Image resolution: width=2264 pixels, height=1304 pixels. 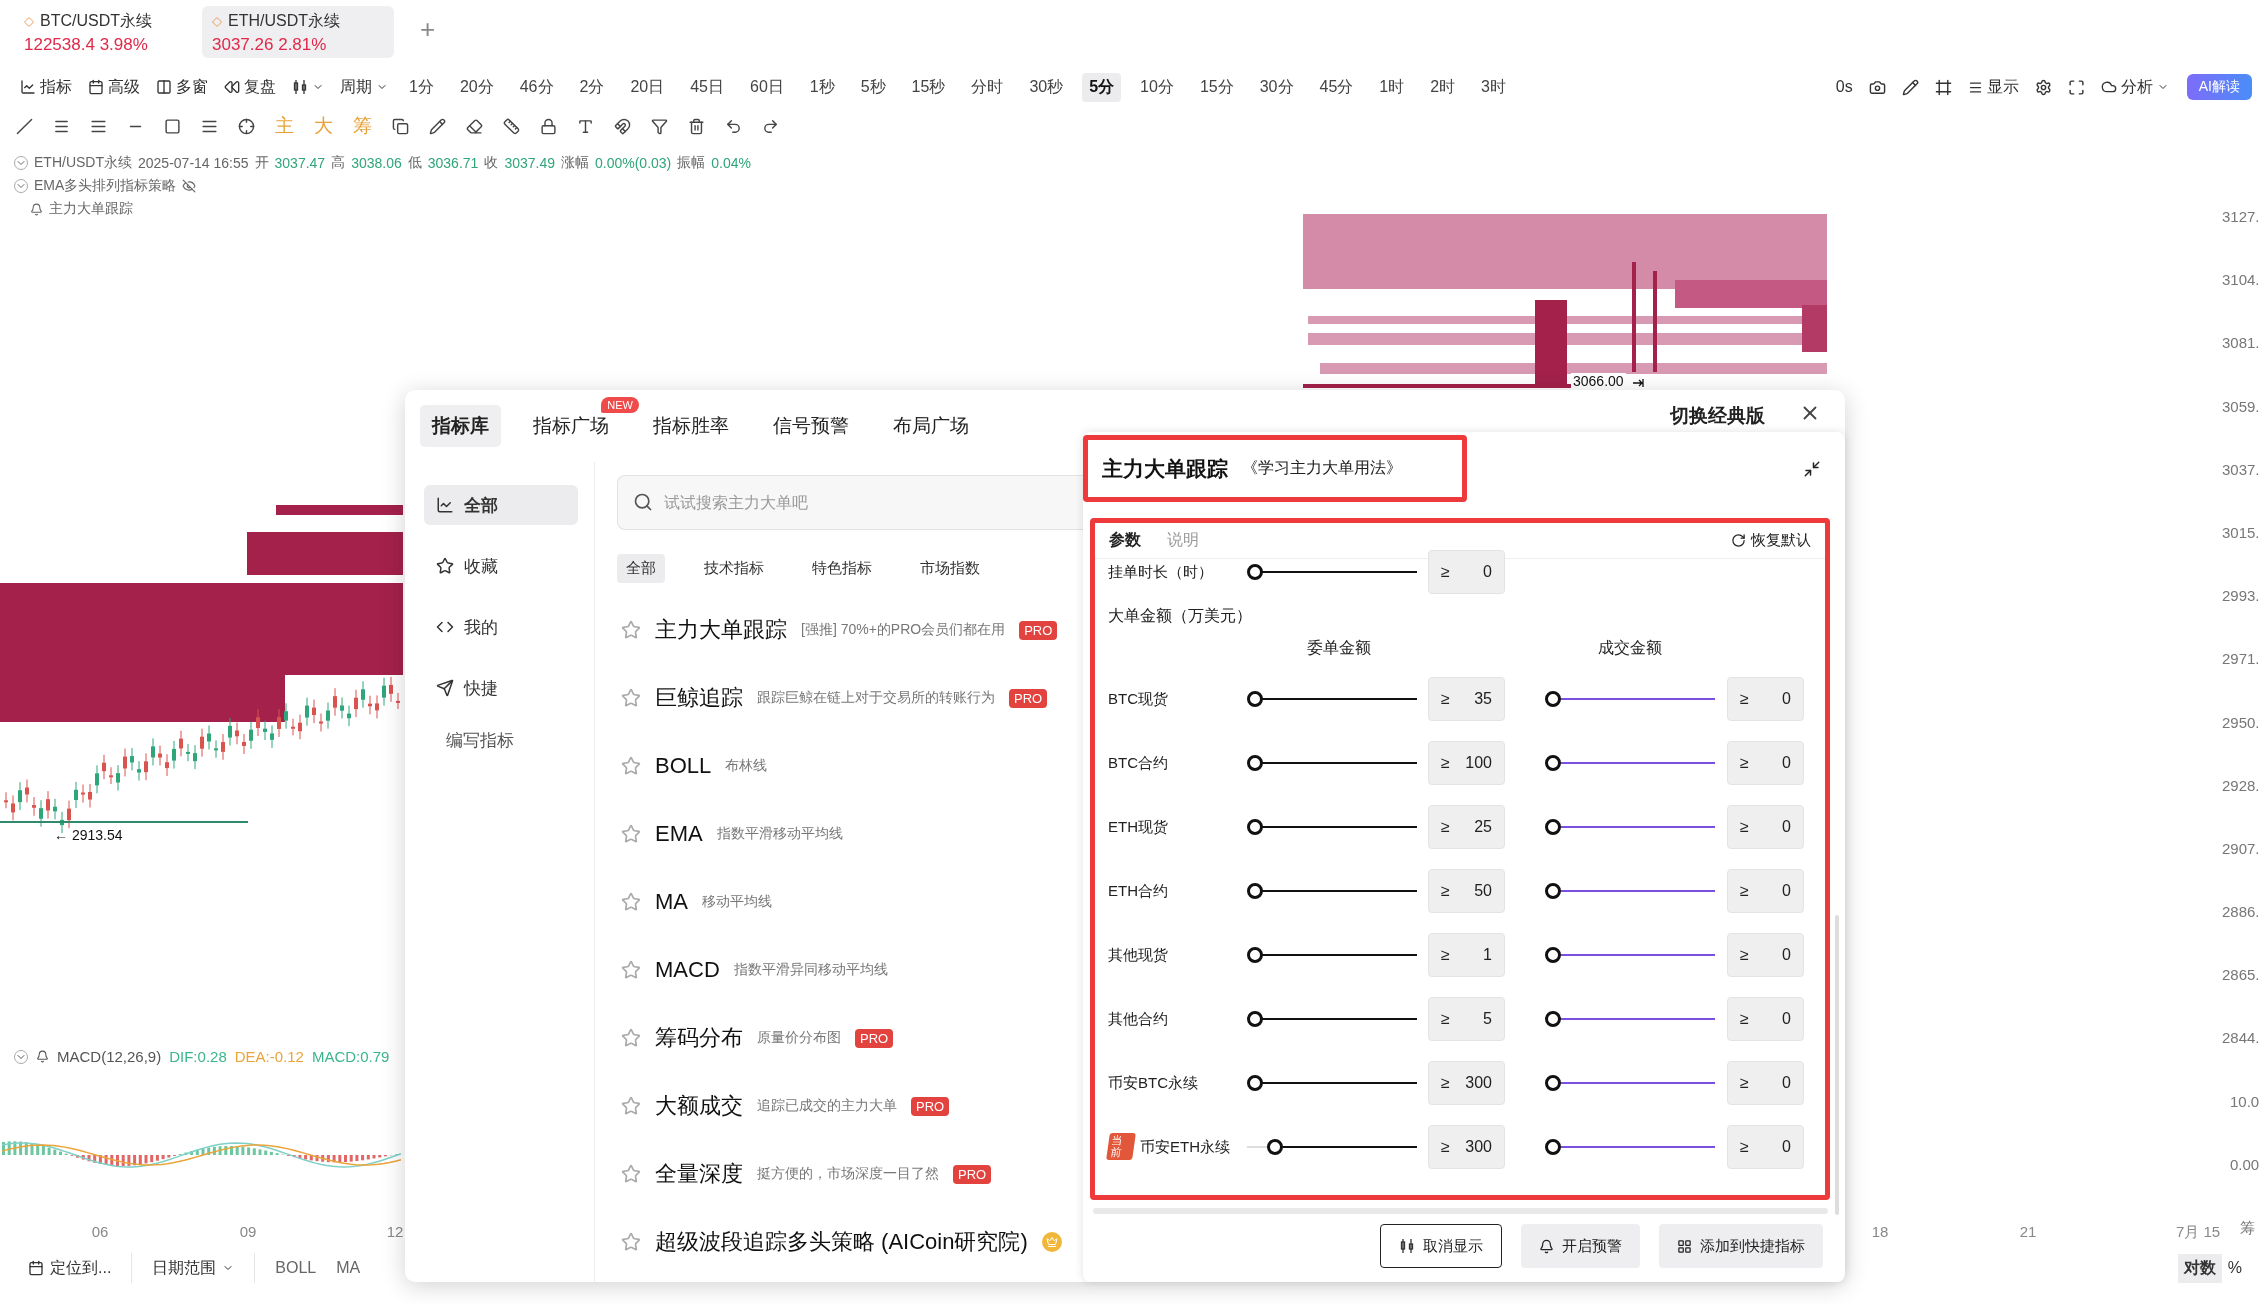 I want to click on indicator-name: 筹码分布, so click(x=699, y=1038).